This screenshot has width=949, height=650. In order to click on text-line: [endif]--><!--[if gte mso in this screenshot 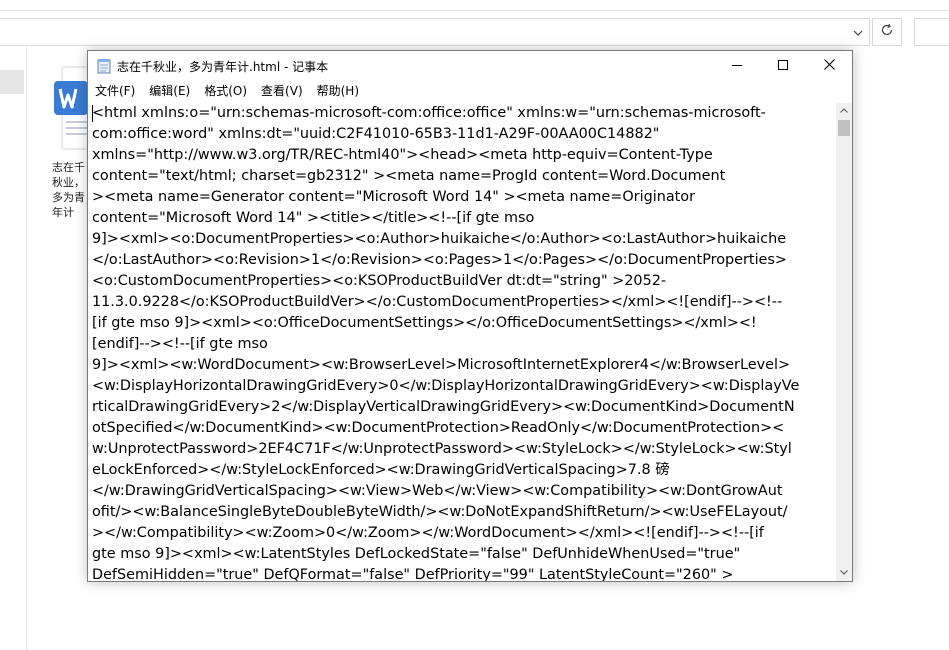, I will do `click(180, 344)`.